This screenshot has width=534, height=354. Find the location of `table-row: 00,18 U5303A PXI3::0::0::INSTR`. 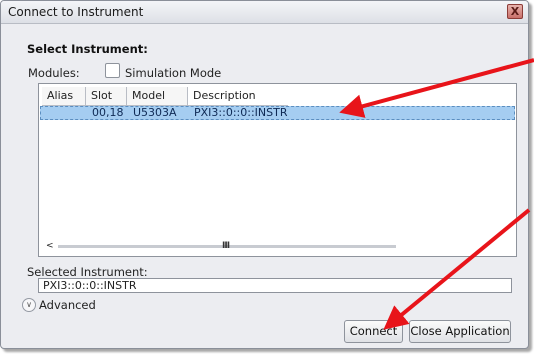

table-row: 00,18 U5303A PXI3::0::0::INSTR is located at coordinates (277, 113).